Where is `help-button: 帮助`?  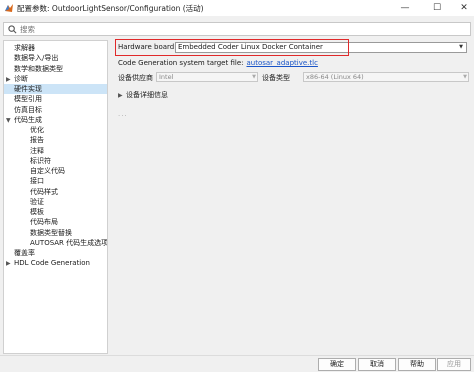
help-button: 帮助 is located at coordinates (417, 364).